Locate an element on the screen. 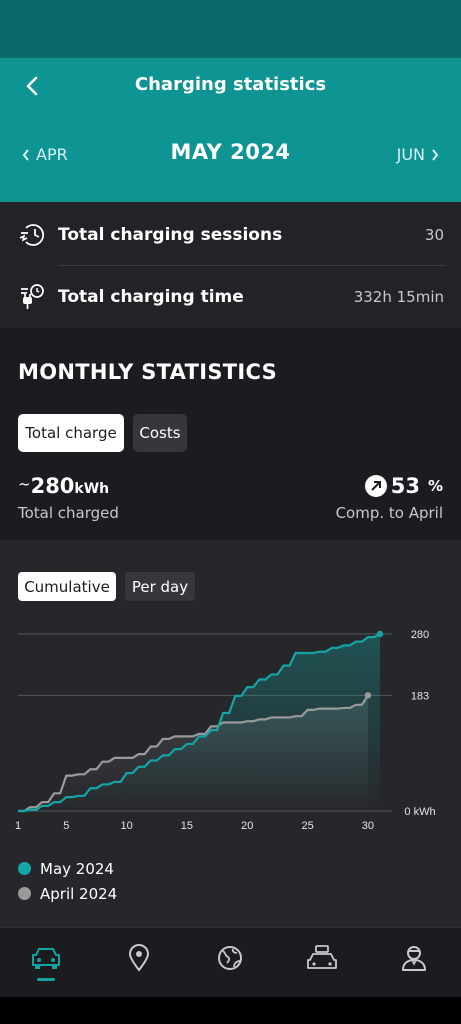 Image resolution: width=461 pixels, height=1024 pixels. car-service-icon is located at coordinates (322, 957).